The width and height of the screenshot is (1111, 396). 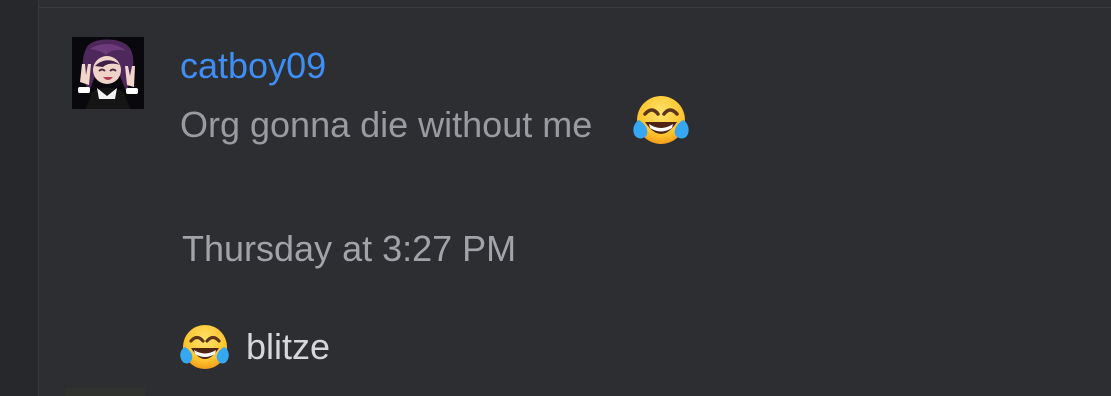 What do you see at coordinates (660, 121) in the screenshot?
I see `tears-of-joy-emoji-icon` at bounding box center [660, 121].